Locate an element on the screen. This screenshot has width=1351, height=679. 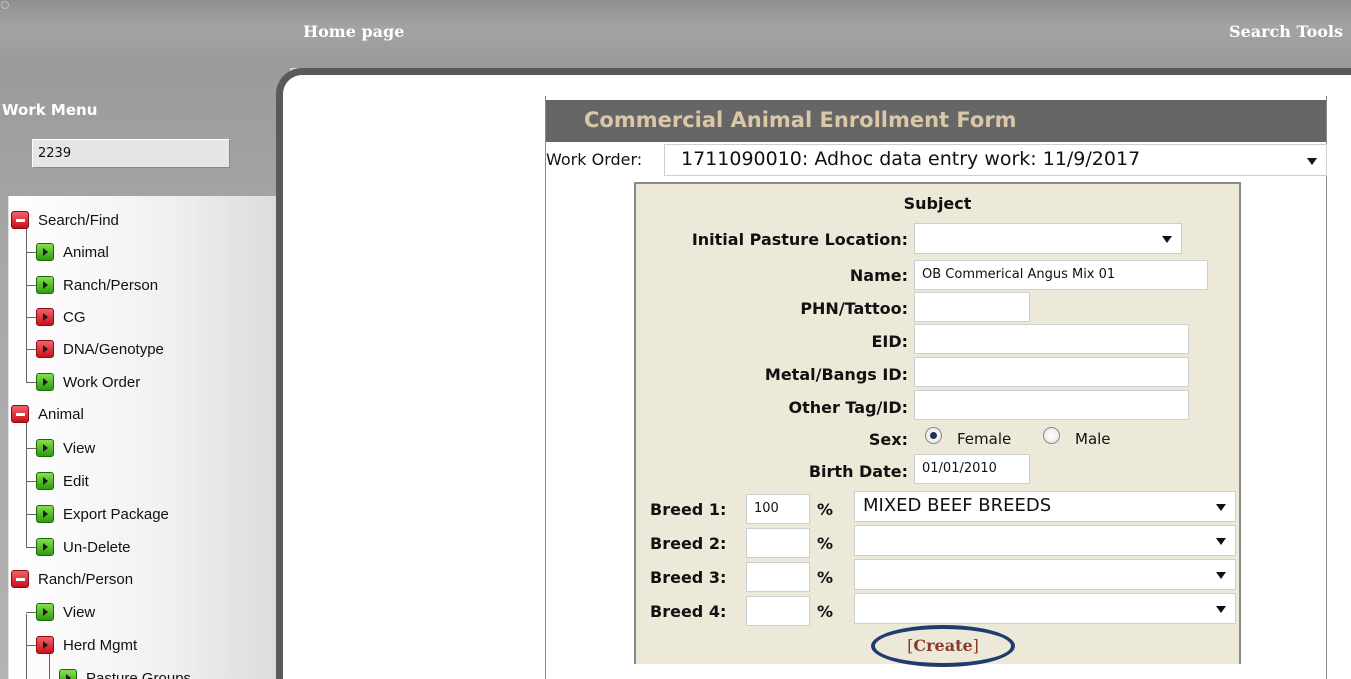
corner-dot-icon is located at coordinates (5, 5).